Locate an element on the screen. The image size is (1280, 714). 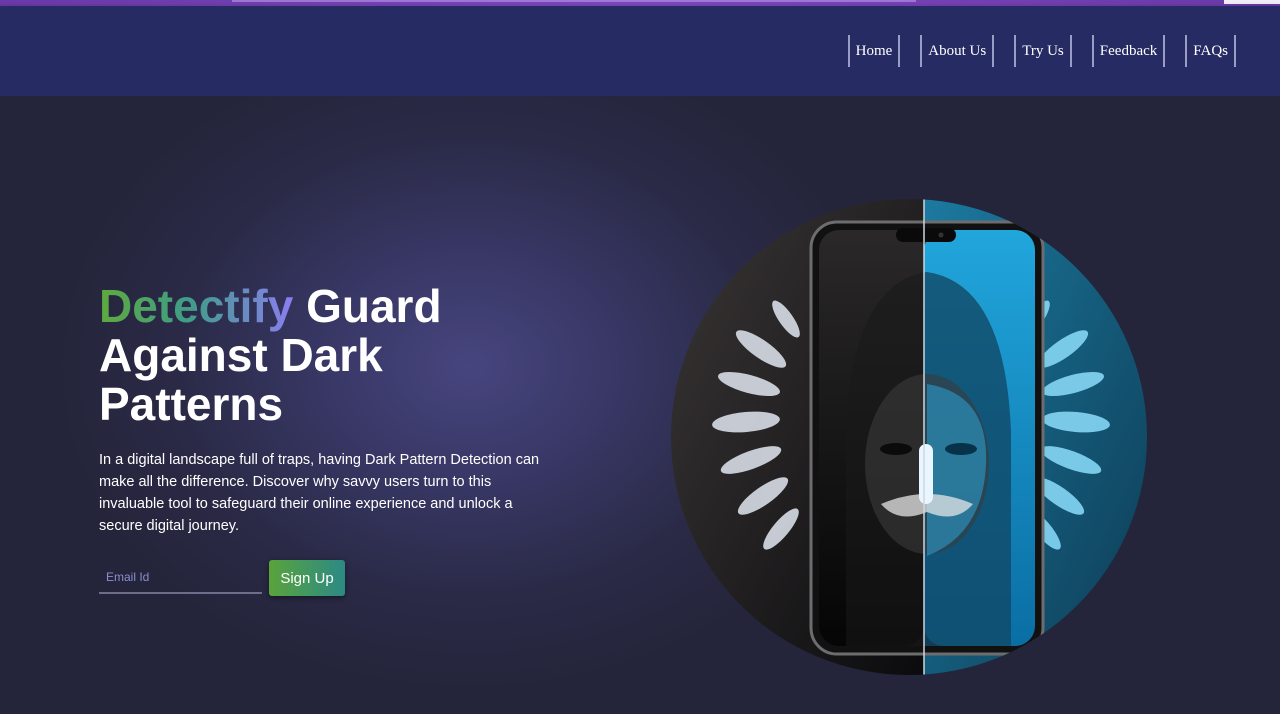
site-header: Home About Us Try Us Feedback FAQs is located at coordinates (640, 51).